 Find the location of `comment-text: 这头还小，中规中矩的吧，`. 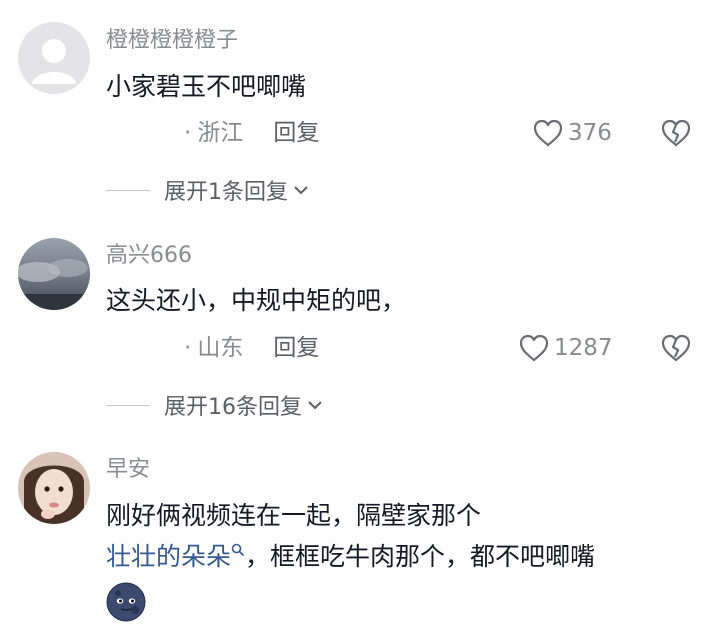

comment-text: 这头还小，中规中矩的吧， is located at coordinates (256, 300).